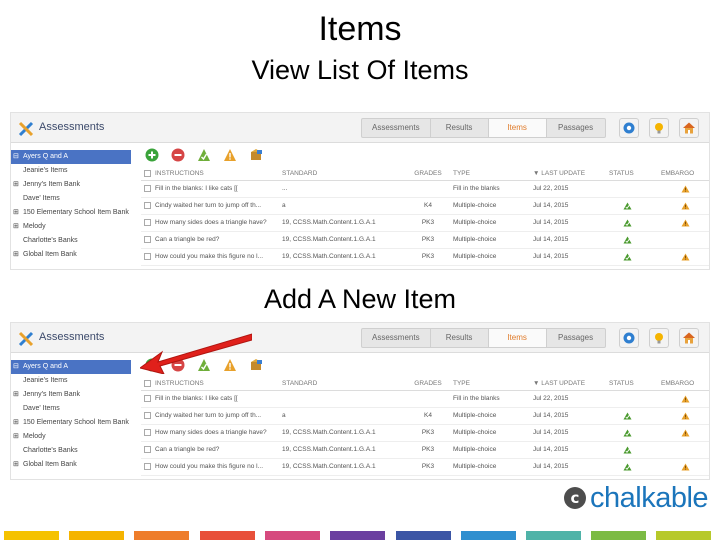 This screenshot has width=720, height=540. Describe the element at coordinates (72, 337) in the screenshot. I see `app-title: Assessments` at that location.